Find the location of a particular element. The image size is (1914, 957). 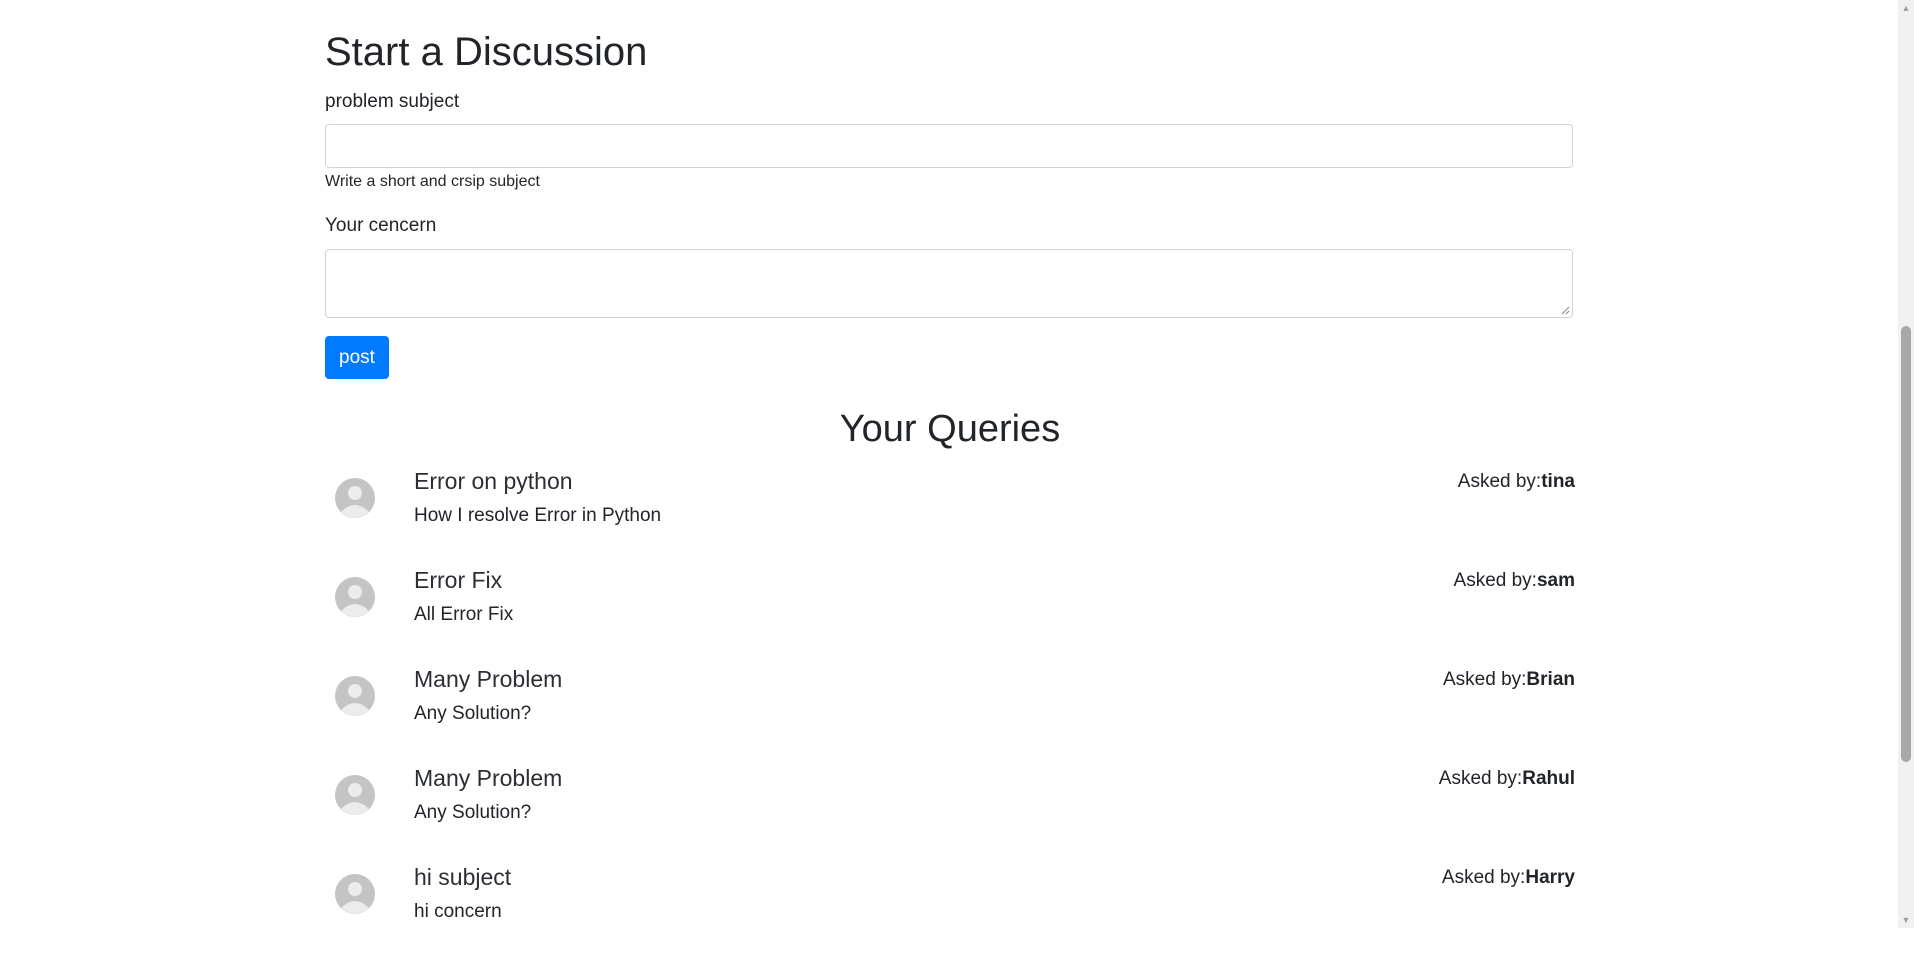

post-button: post is located at coordinates (357, 357).